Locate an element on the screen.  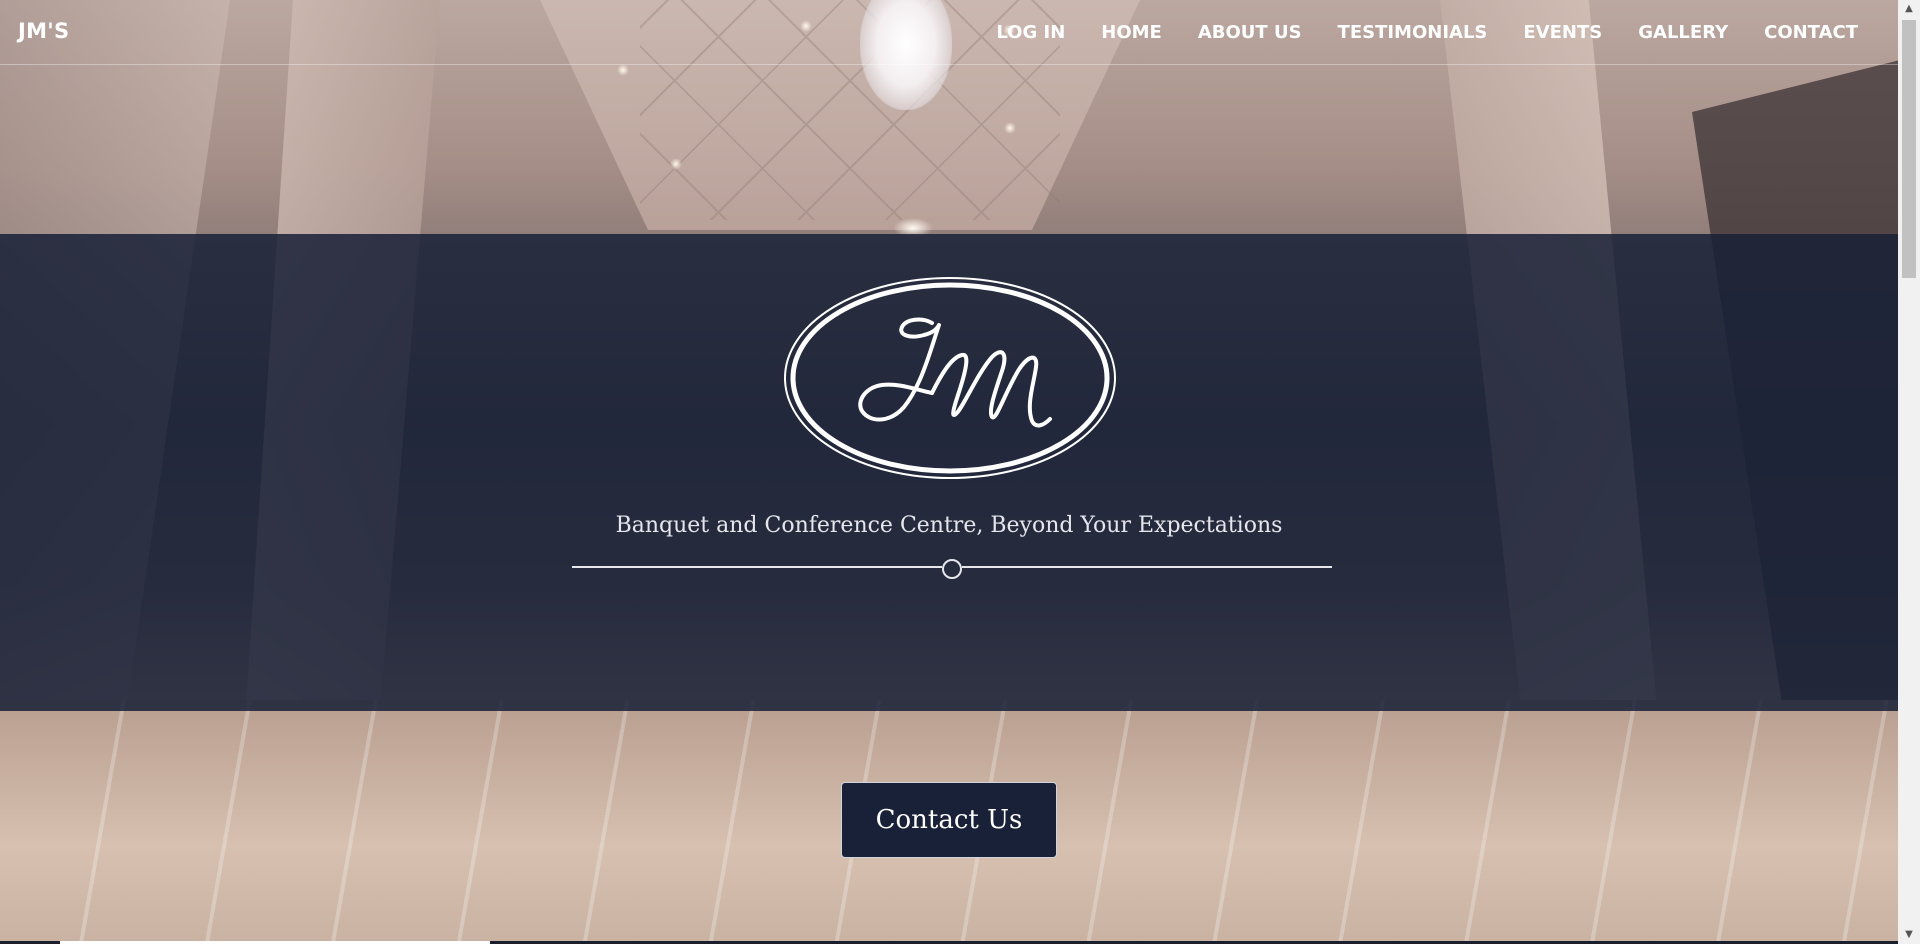
scroll-up-arrow-icon: ▲ is located at coordinates (1909, 9).